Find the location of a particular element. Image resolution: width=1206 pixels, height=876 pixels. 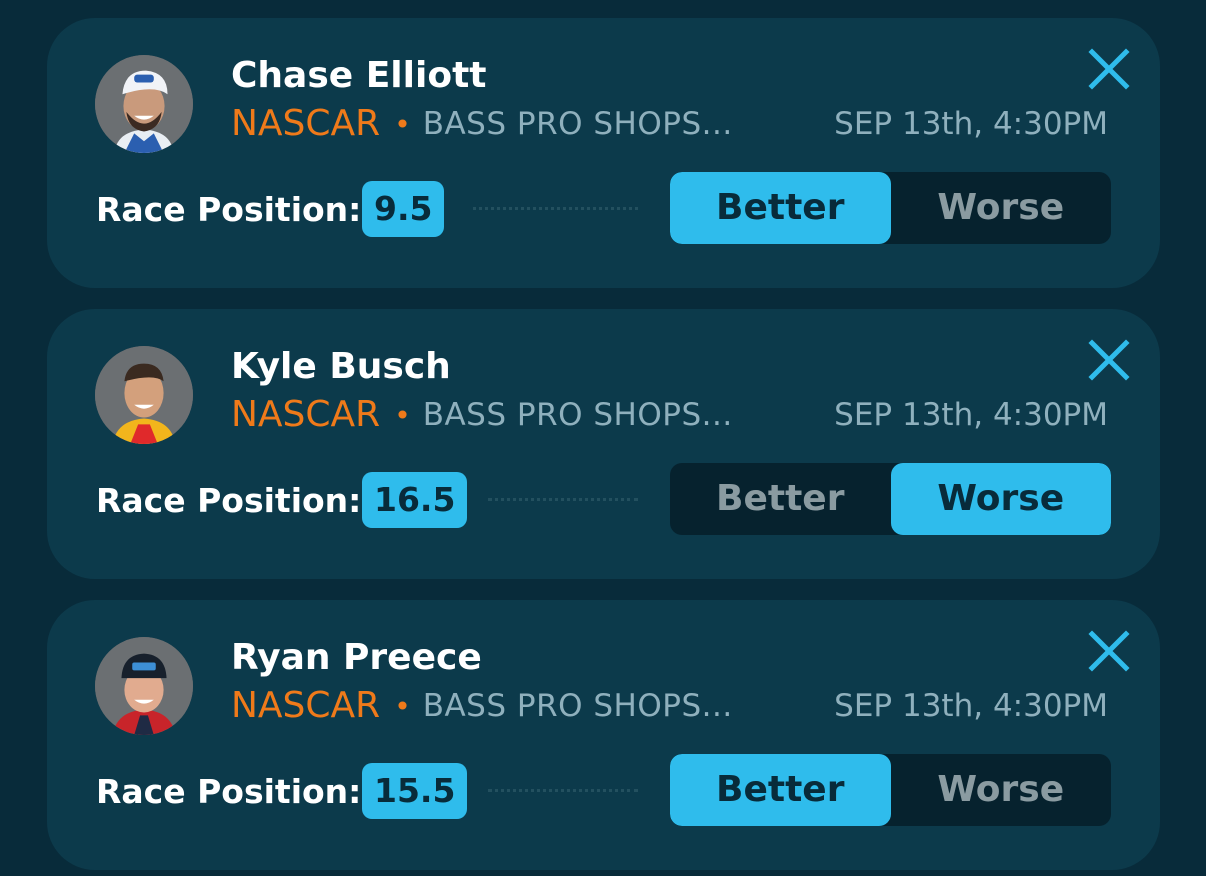

stat-line-badge: 15.5 is located at coordinates (415, 791).